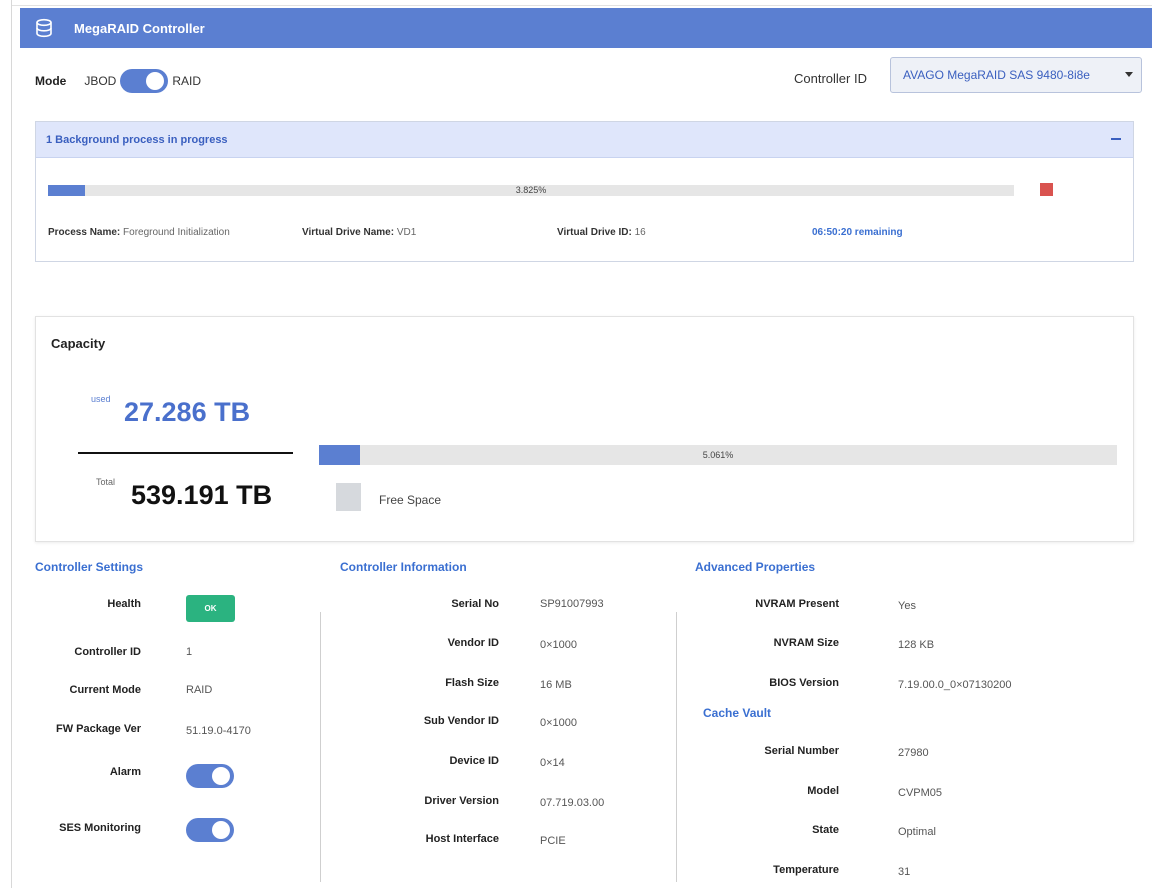 The height and width of the screenshot is (888, 1152). What do you see at coordinates (84, 232) in the screenshot?
I see `process-name-label: Process Name:` at bounding box center [84, 232].